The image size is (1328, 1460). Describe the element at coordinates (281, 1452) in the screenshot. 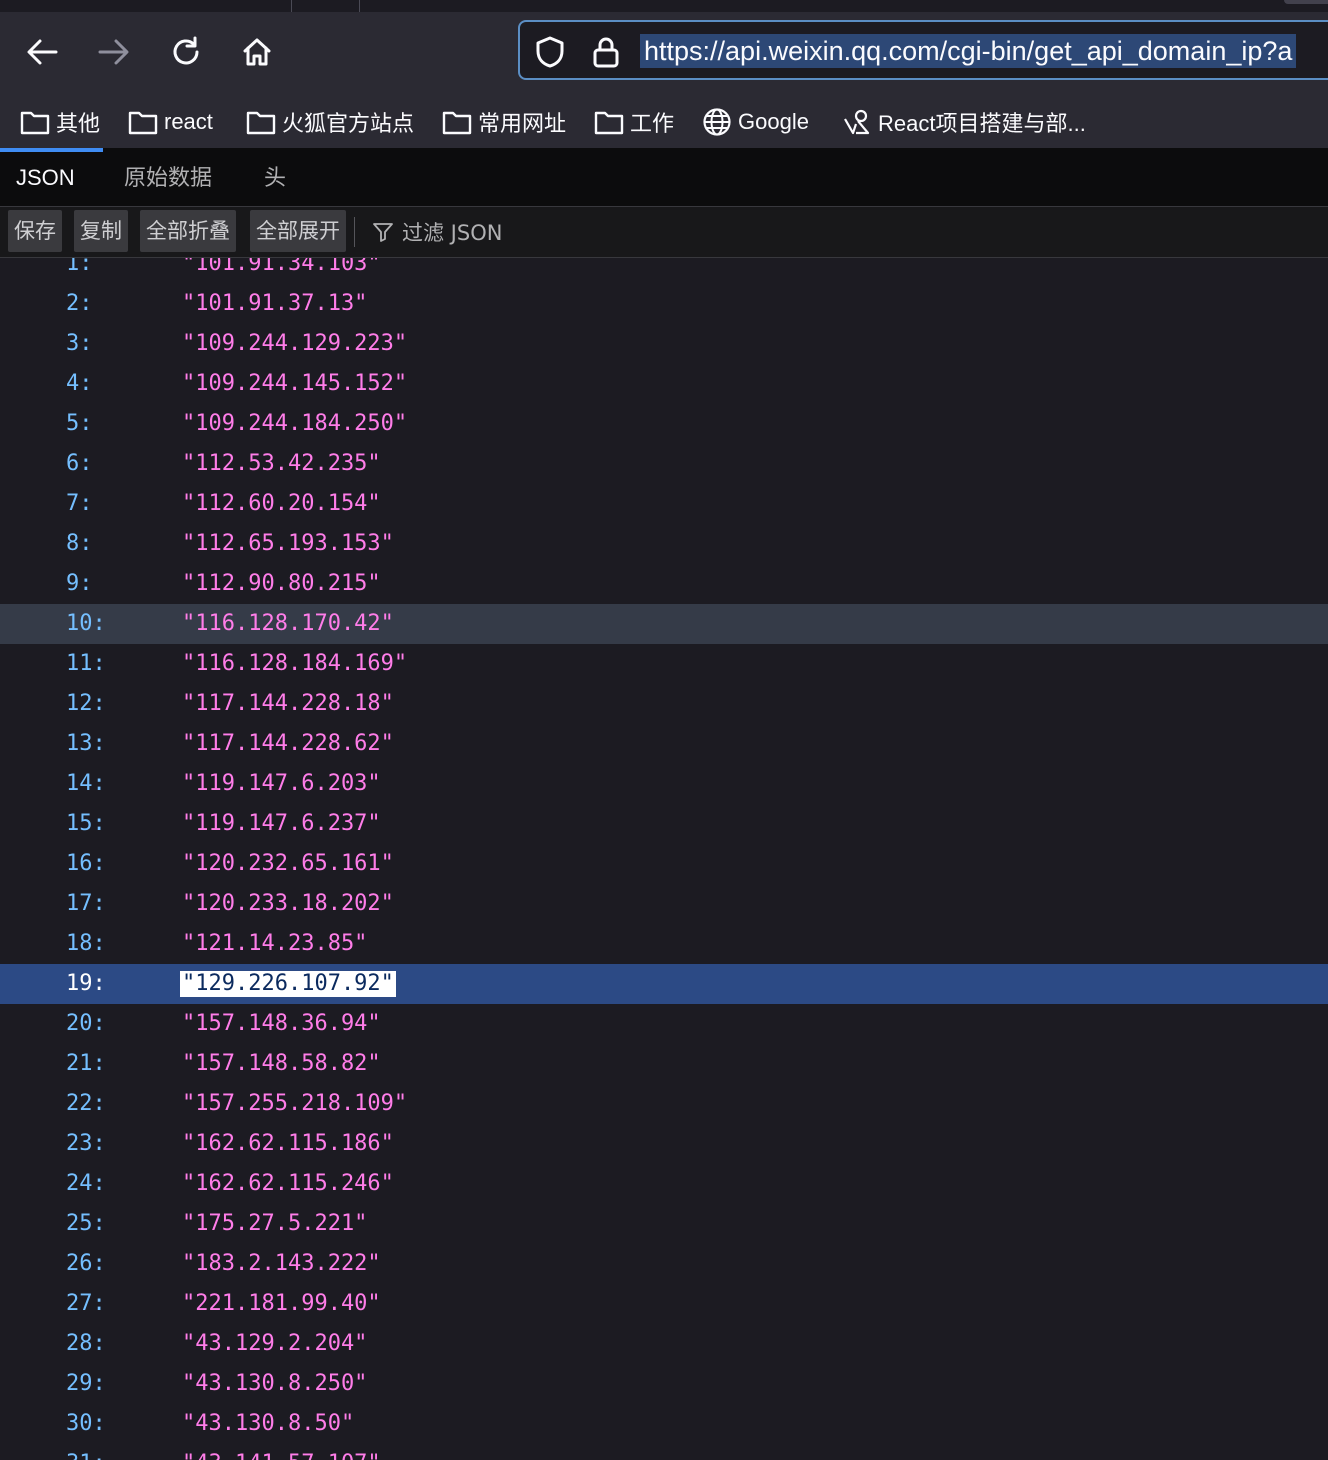

I see `row-string-value: "43.141.57.107"` at that location.